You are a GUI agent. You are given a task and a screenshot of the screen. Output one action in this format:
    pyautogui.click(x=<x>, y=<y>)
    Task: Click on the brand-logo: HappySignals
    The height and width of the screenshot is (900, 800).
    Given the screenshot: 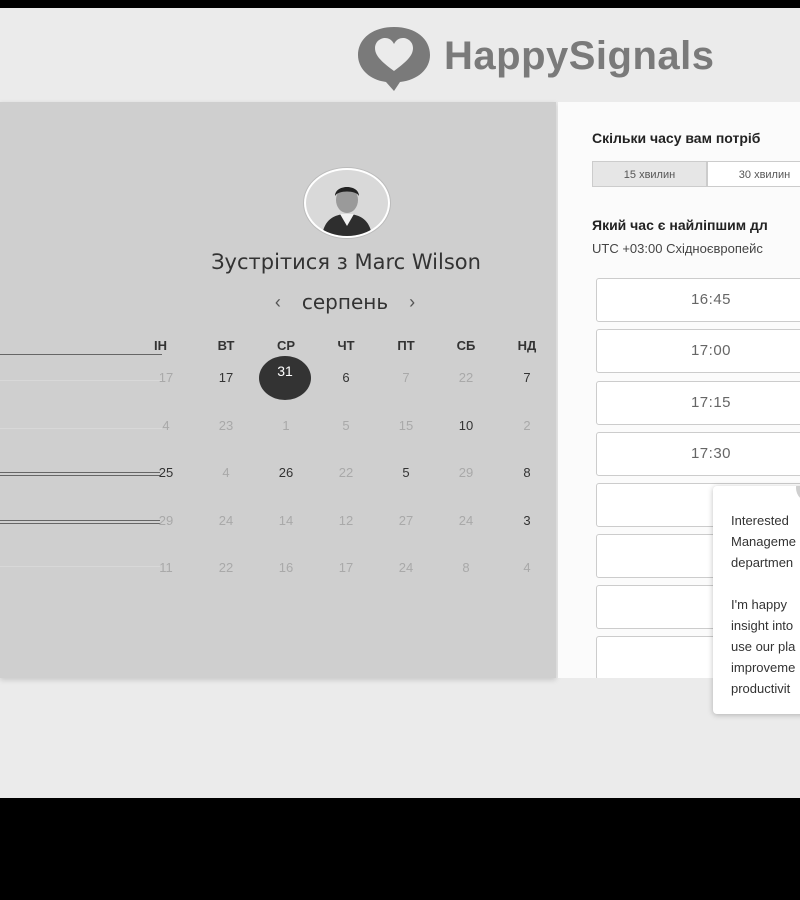 What is the action you would take?
    pyautogui.click(x=535, y=56)
    